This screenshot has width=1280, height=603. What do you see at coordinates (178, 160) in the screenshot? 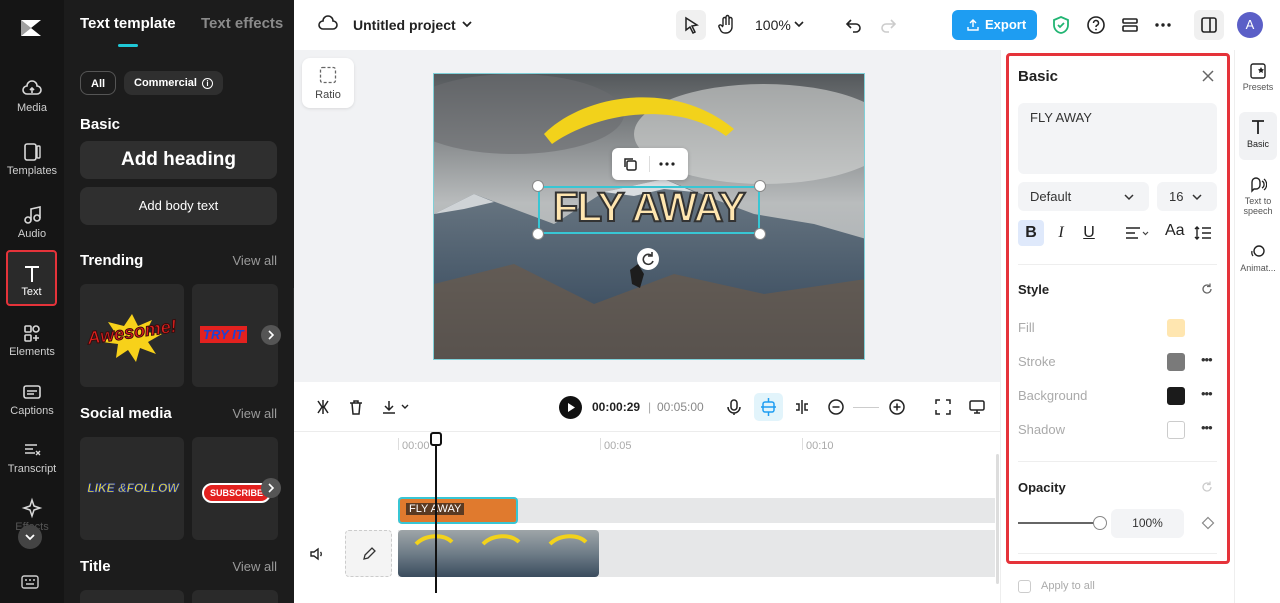
I see `add-heading-button: Add heading` at bounding box center [178, 160].